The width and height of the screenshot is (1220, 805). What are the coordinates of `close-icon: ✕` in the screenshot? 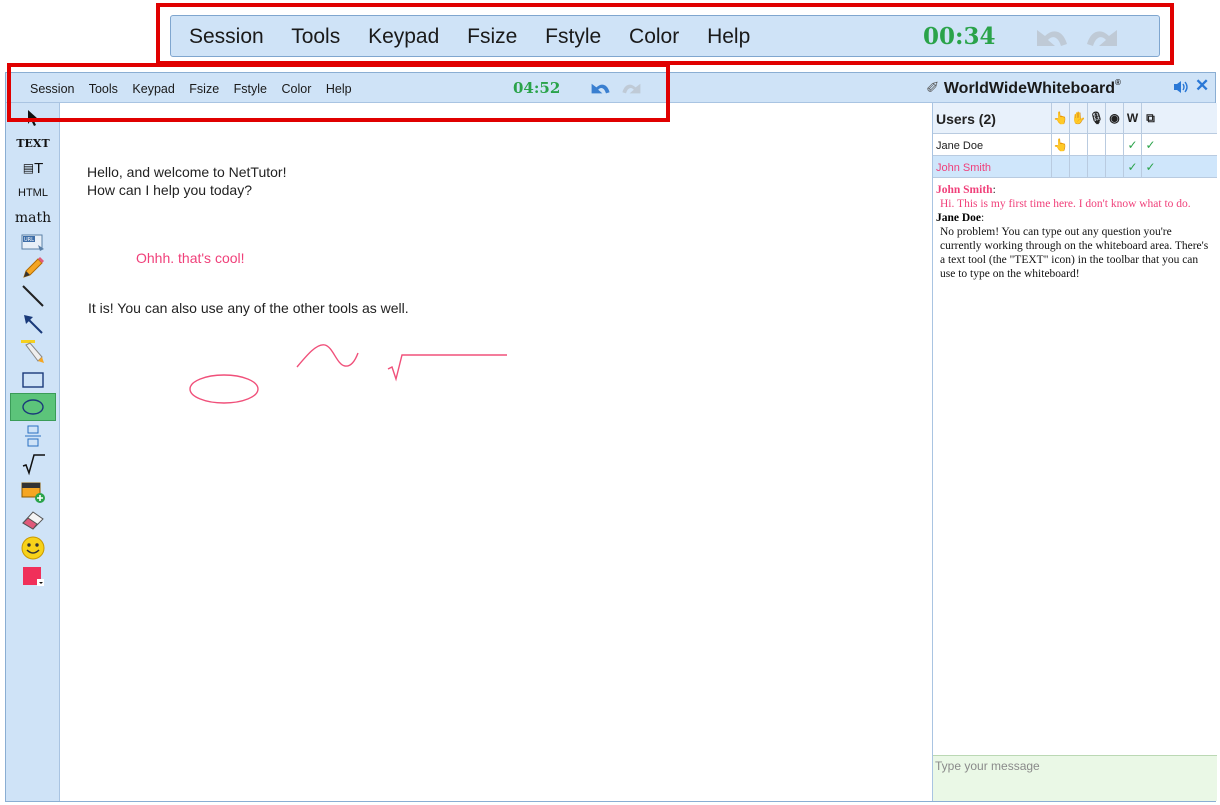 It's located at (1202, 86).